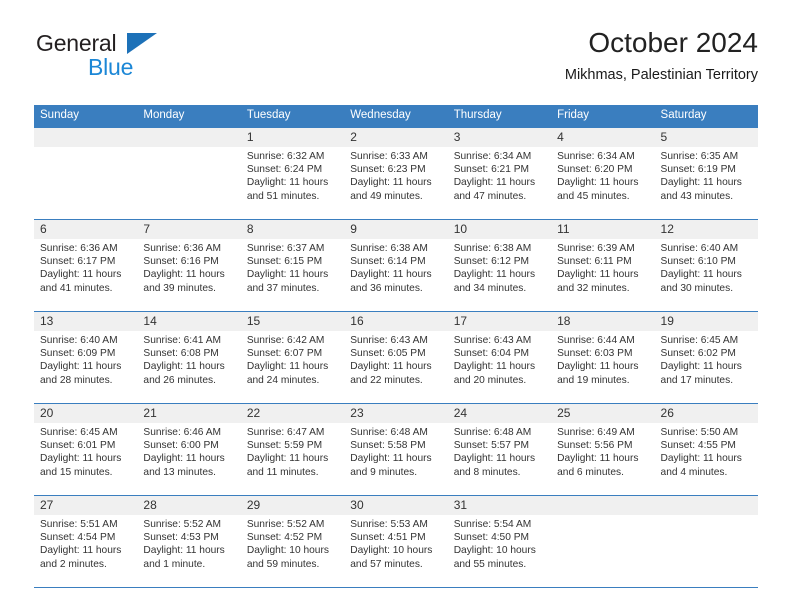 The width and height of the screenshot is (792, 612). What do you see at coordinates (189, 321) in the screenshot?
I see `day-number: 14` at bounding box center [189, 321].